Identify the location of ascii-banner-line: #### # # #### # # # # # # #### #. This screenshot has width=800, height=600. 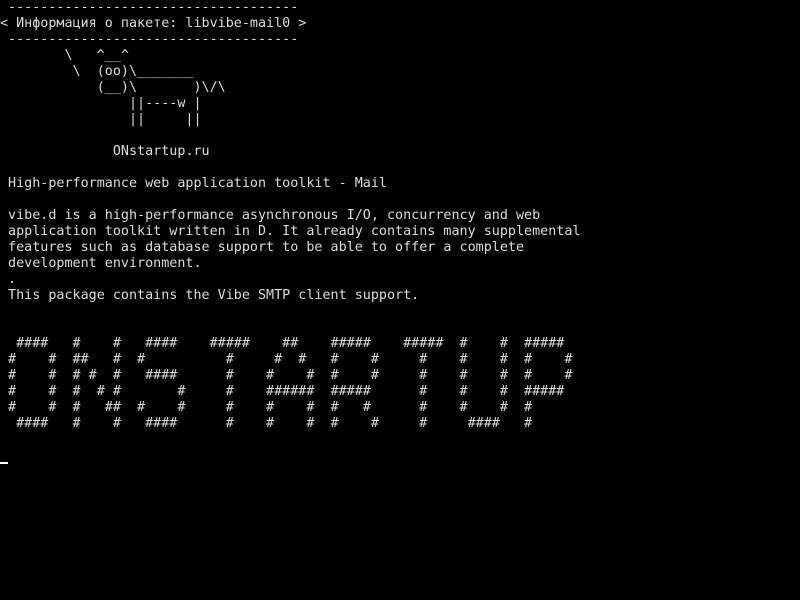
(266, 423).